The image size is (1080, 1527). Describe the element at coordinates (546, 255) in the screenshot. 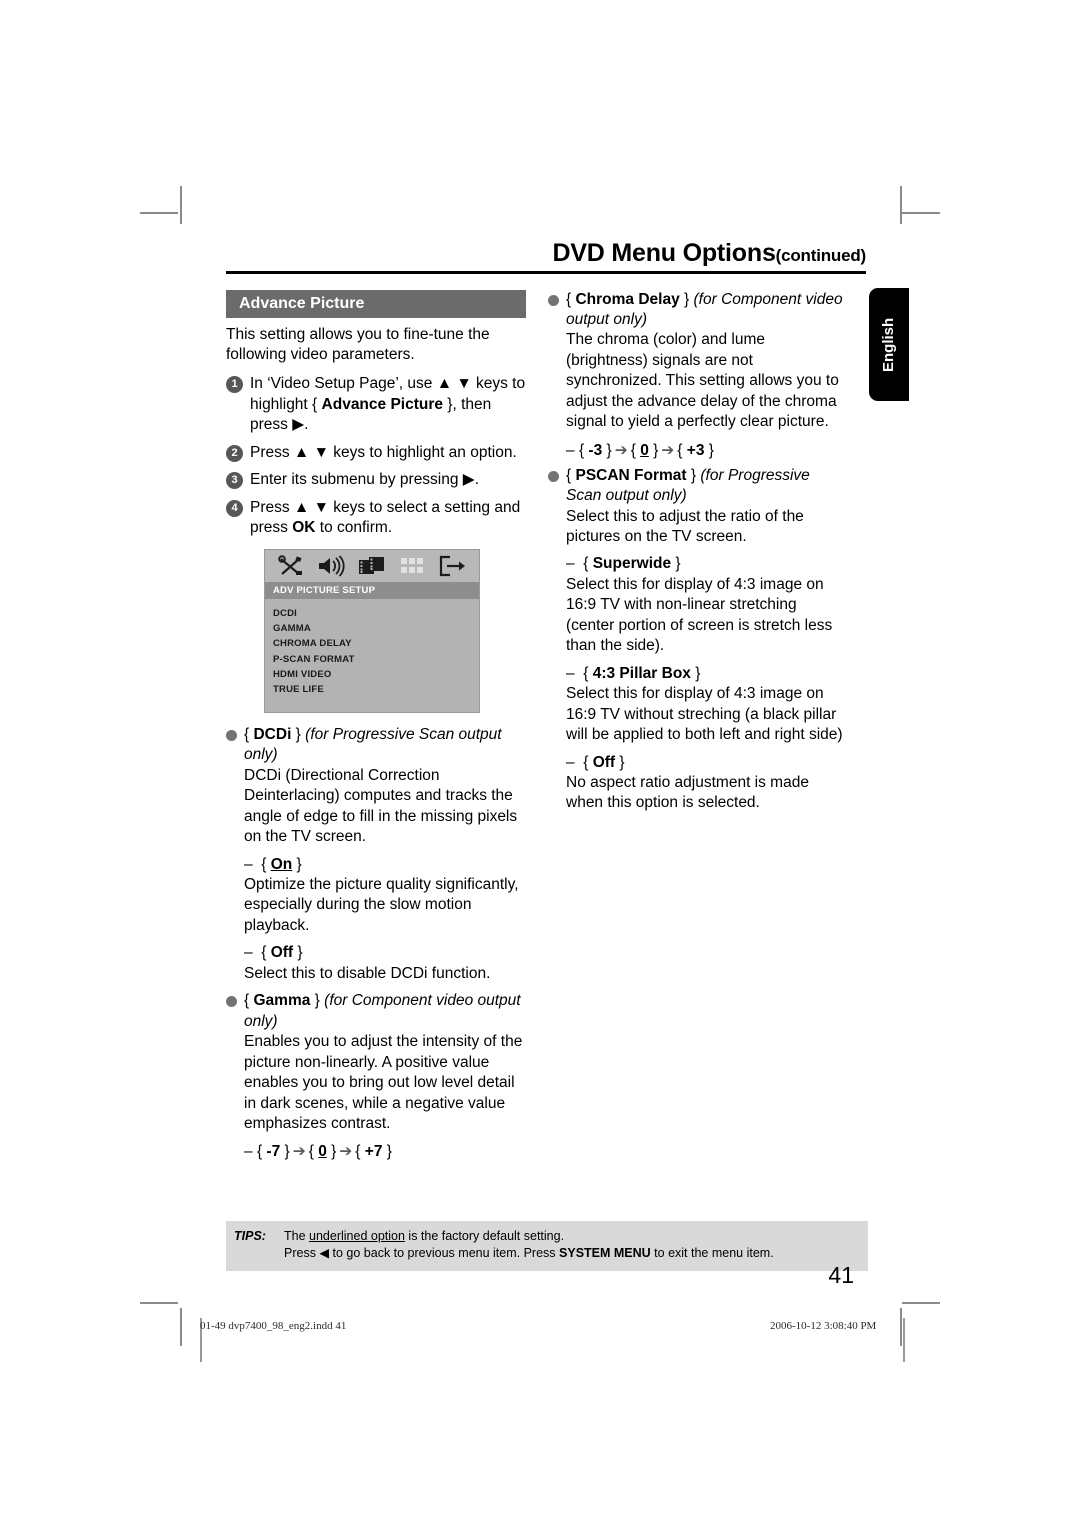

I see `running-head: DVD Menu Options(continued)` at that location.